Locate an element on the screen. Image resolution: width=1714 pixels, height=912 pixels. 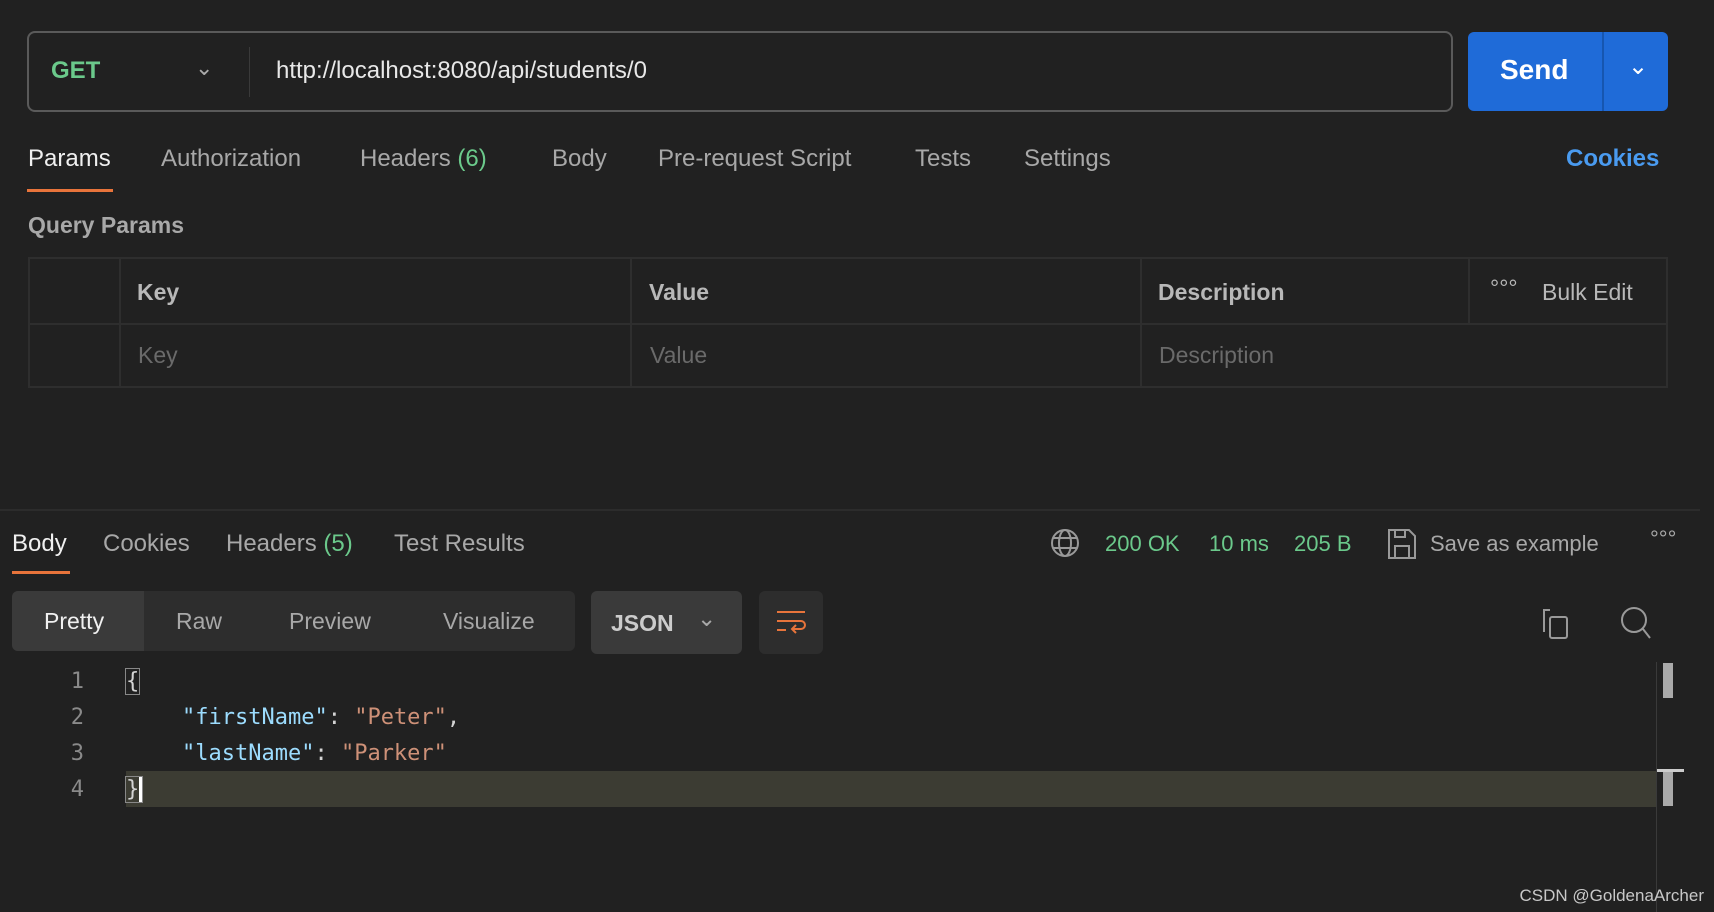
response-tab-cookies: Cookies is located at coordinates (146, 544).